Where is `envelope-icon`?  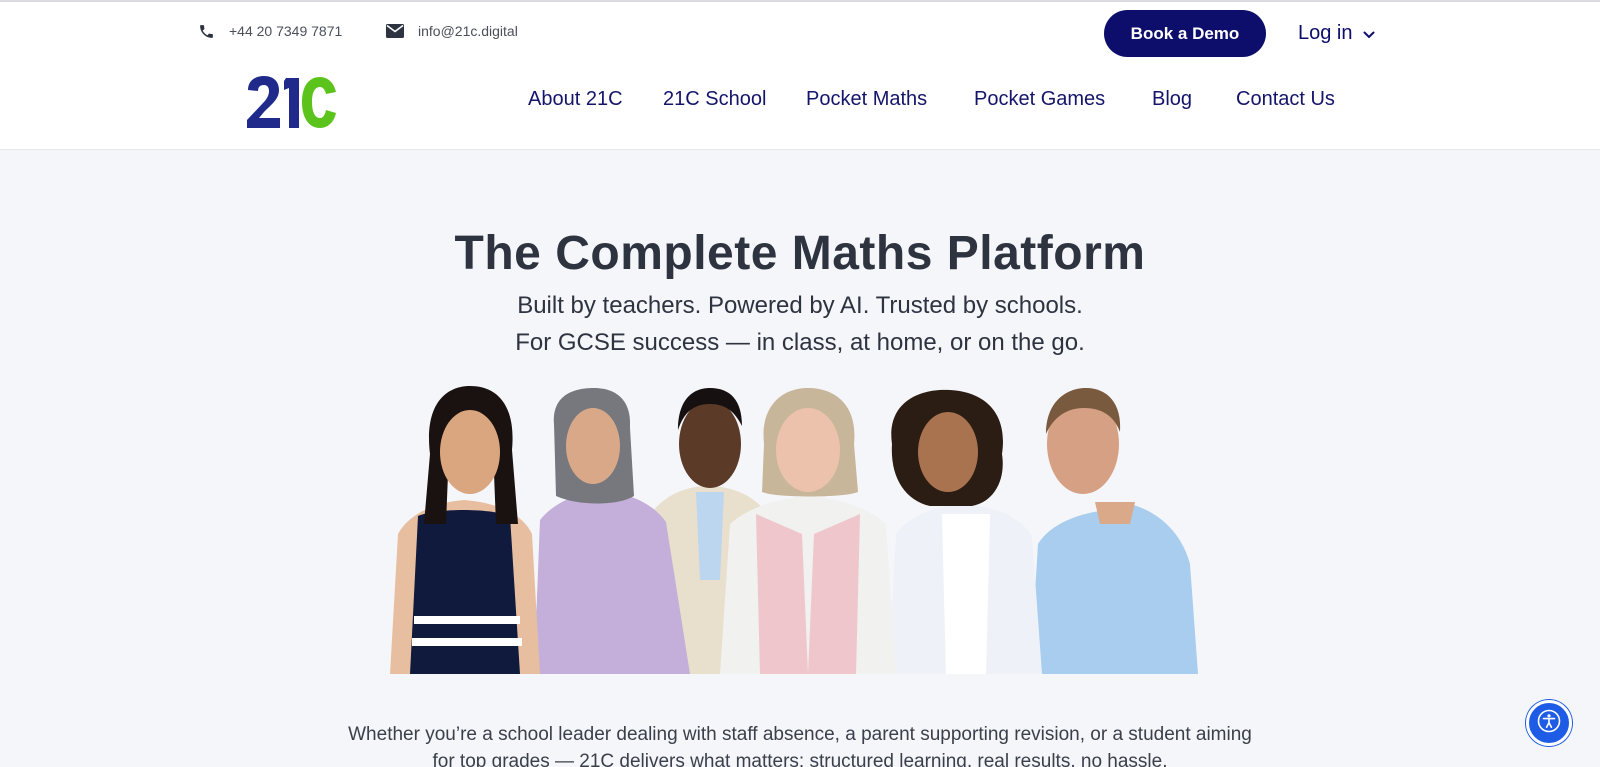 envelope-icon is located at coordinates (395, 31).